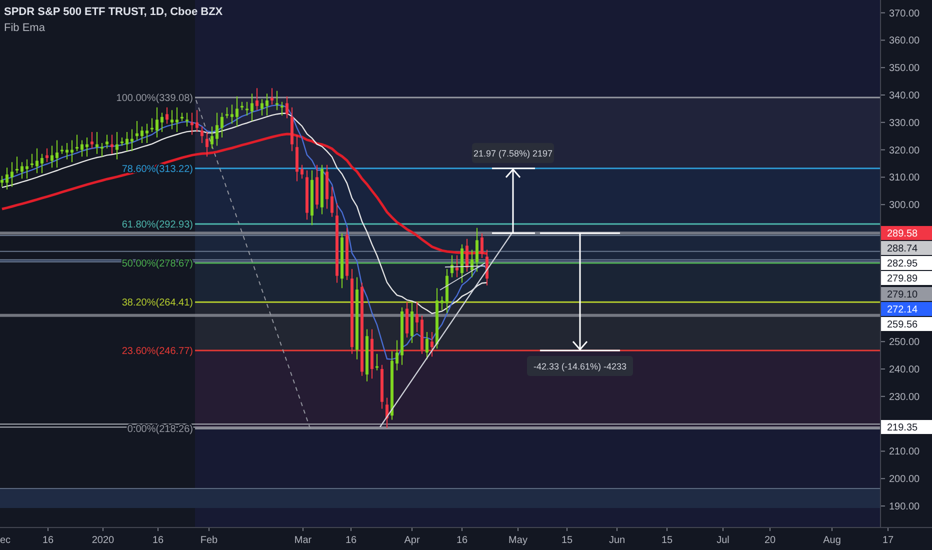 The width and height of the screenshot is (932, 550). Describe the element at coordinates (154, 98) in the screenshot. I see `fib-level-label: 100.00%(339.08)` at that location.